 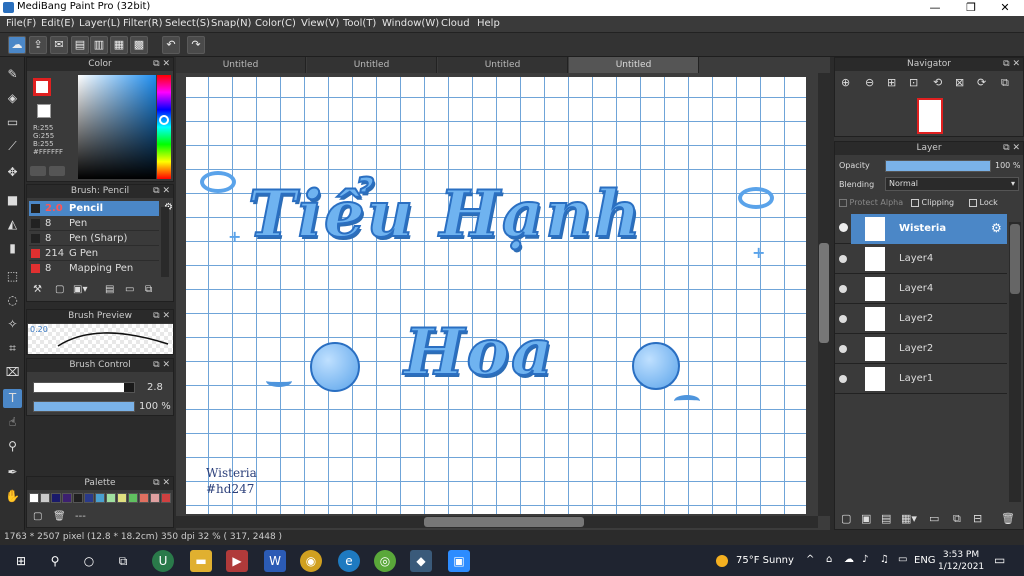 What do you see at coordinates (849, 559) in the screenshot?
I see `cloud-tray-icon: ☁` at bounding box center [849, 559].